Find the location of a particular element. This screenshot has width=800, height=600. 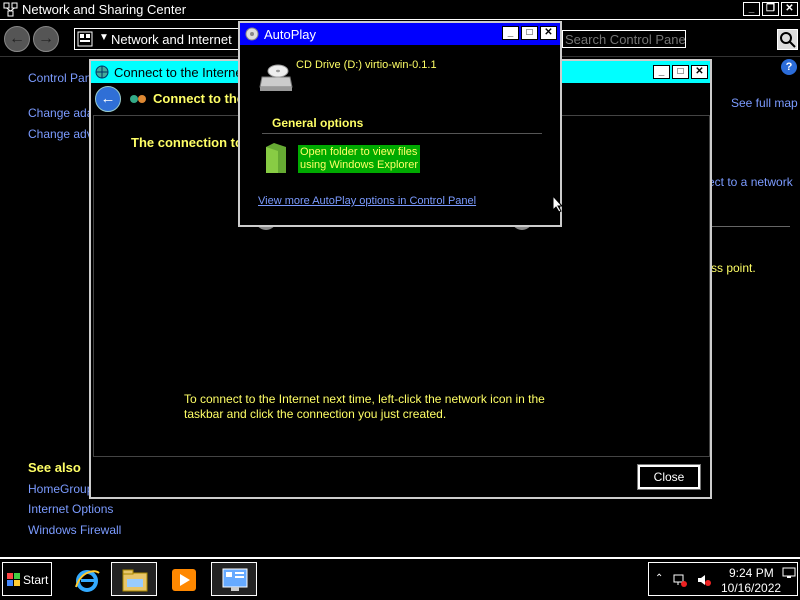

taskbar-control-panel is located at coordinates (234, 579).